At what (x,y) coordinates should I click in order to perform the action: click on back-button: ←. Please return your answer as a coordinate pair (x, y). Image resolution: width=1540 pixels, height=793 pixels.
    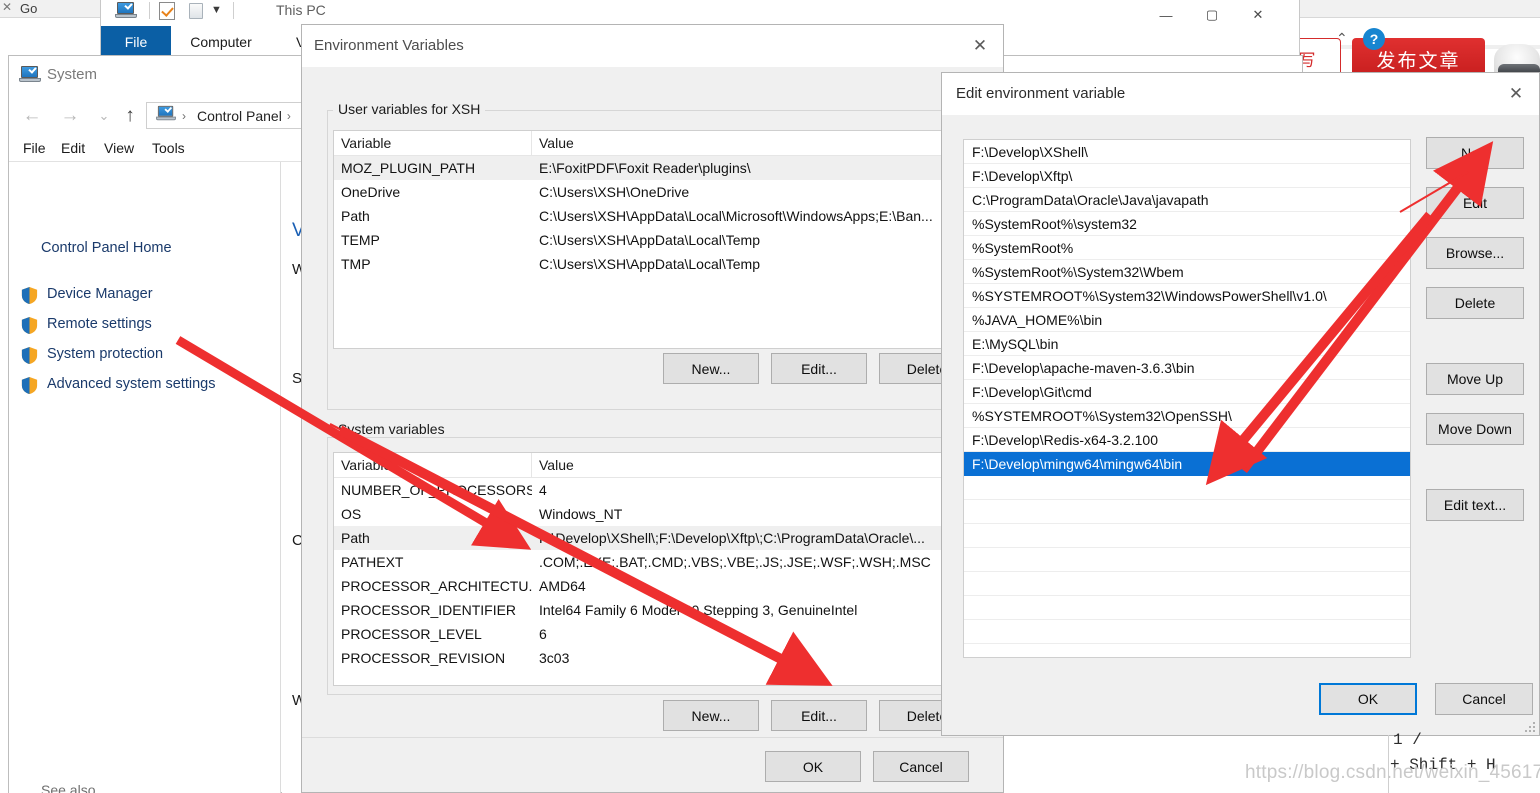
    Looking at the image, I should click on (32, 116).